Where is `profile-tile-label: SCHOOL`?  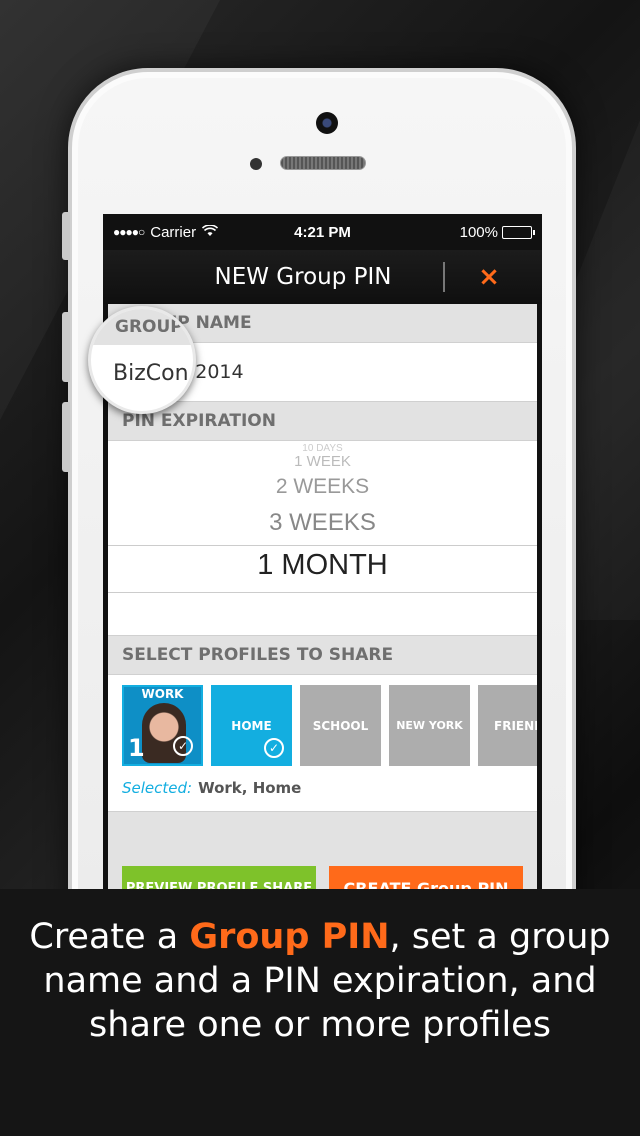
profile-tile-label: SCHOOL is located at coordinates (340, 725).